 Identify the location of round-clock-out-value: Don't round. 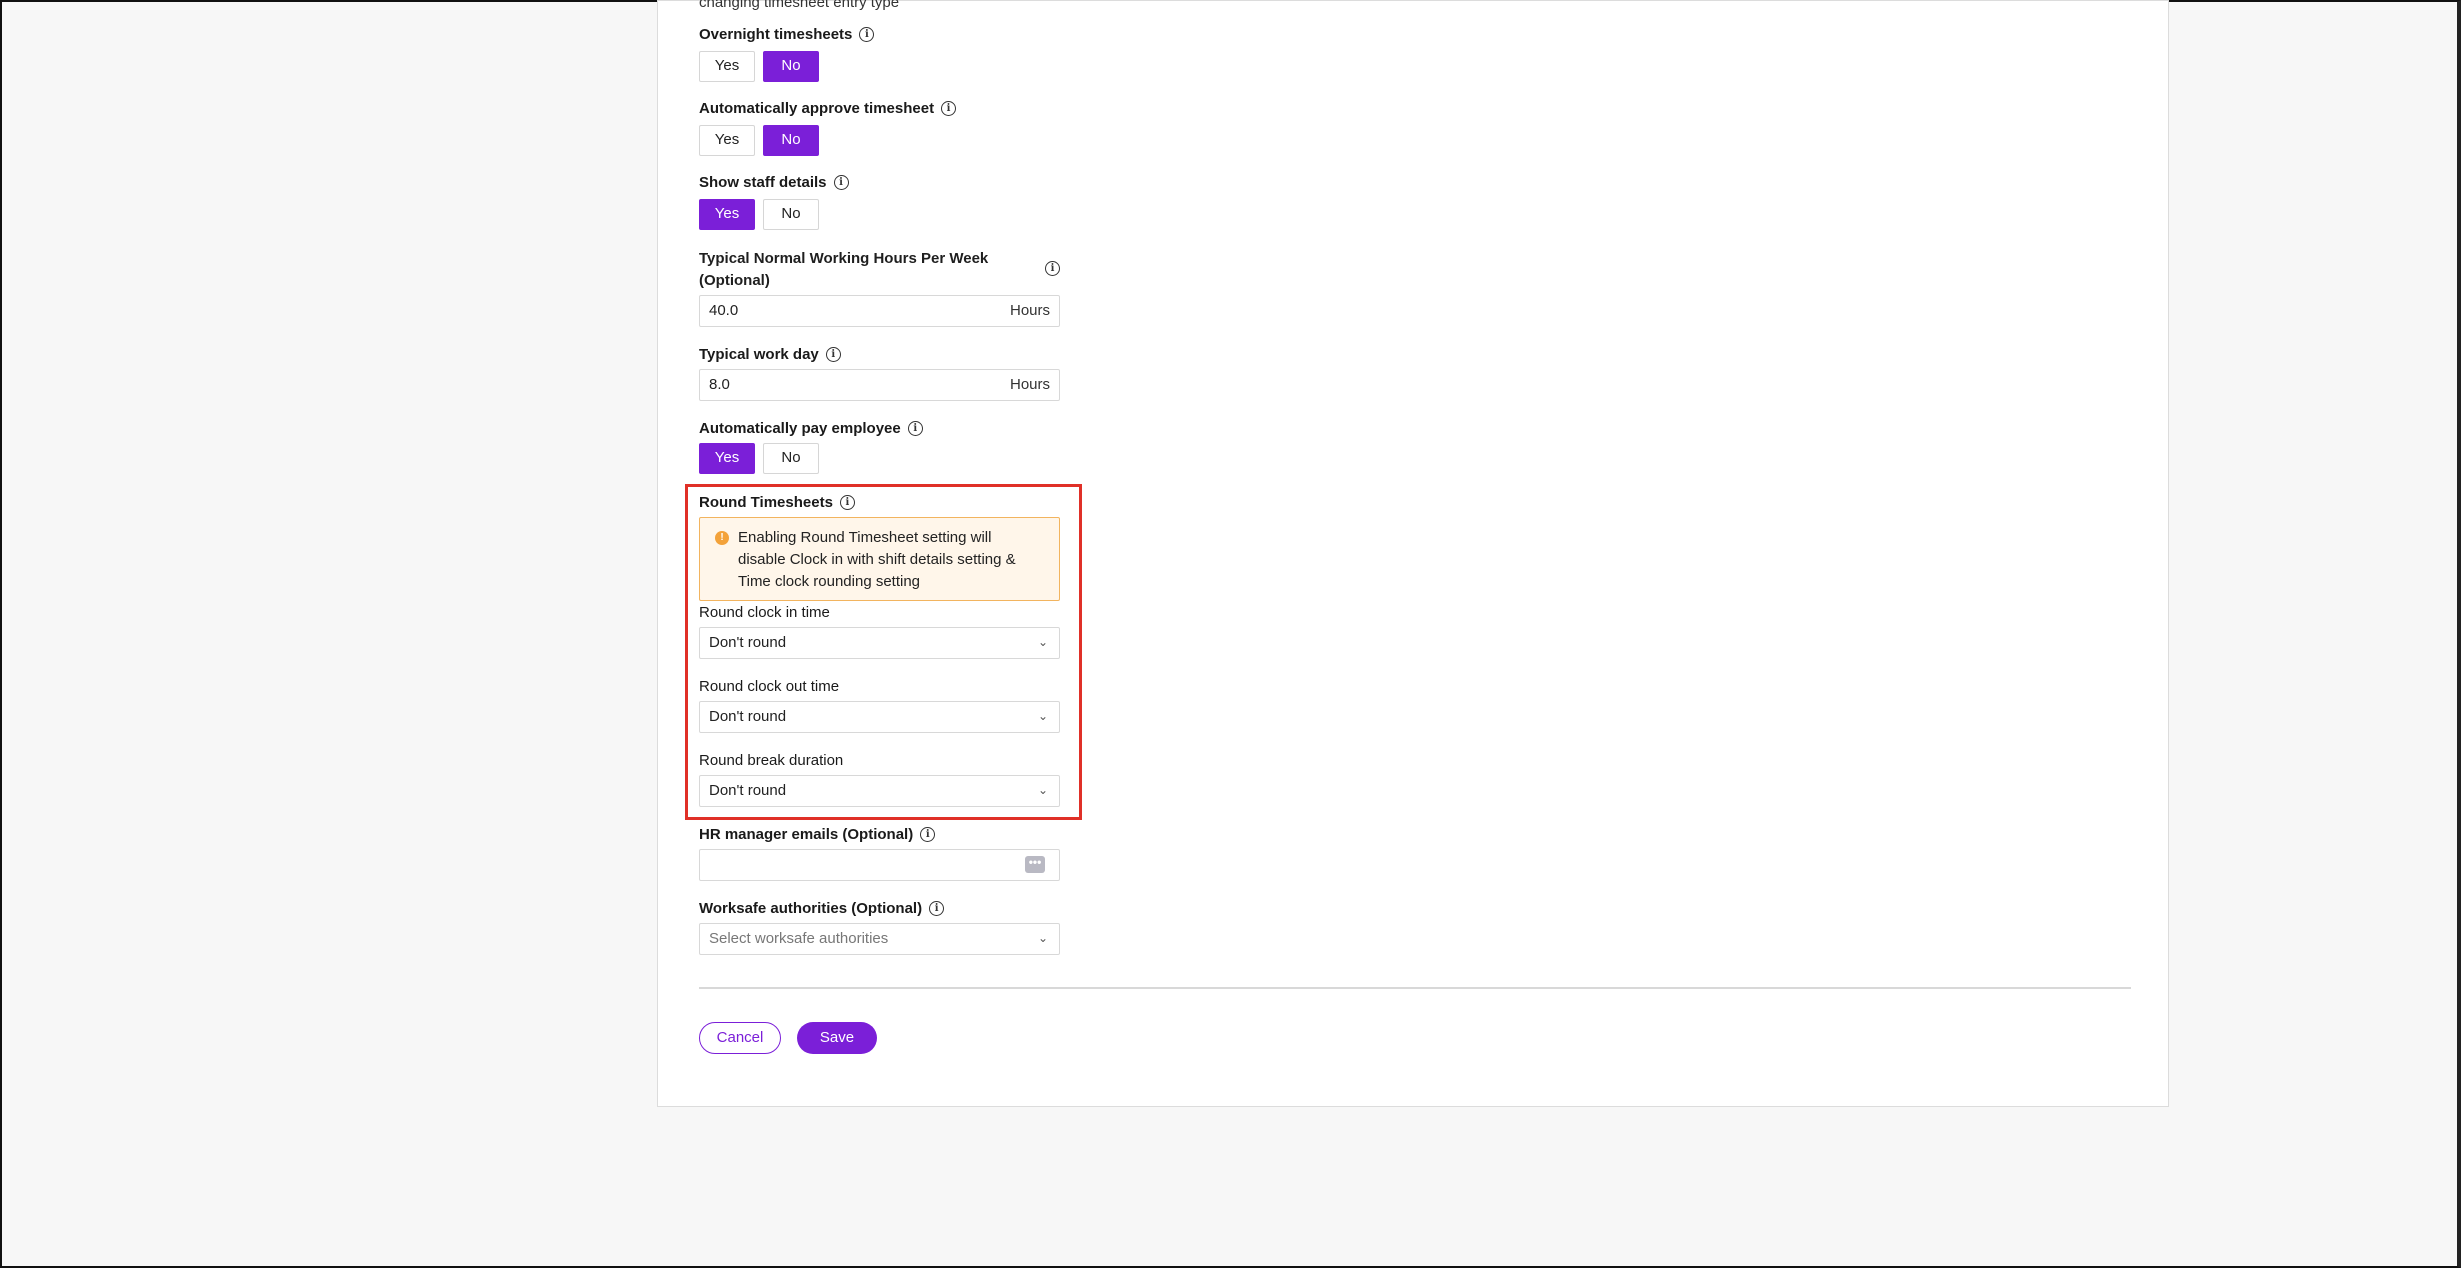
(748, 716).